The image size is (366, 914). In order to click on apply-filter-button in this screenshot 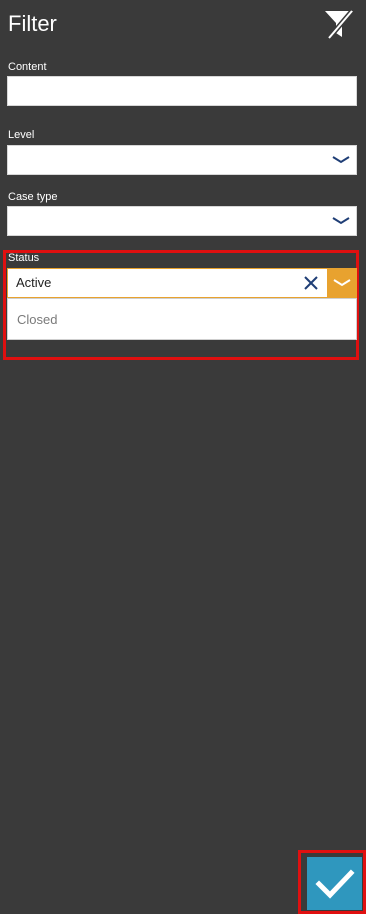, I will do `click(334, 883)`.